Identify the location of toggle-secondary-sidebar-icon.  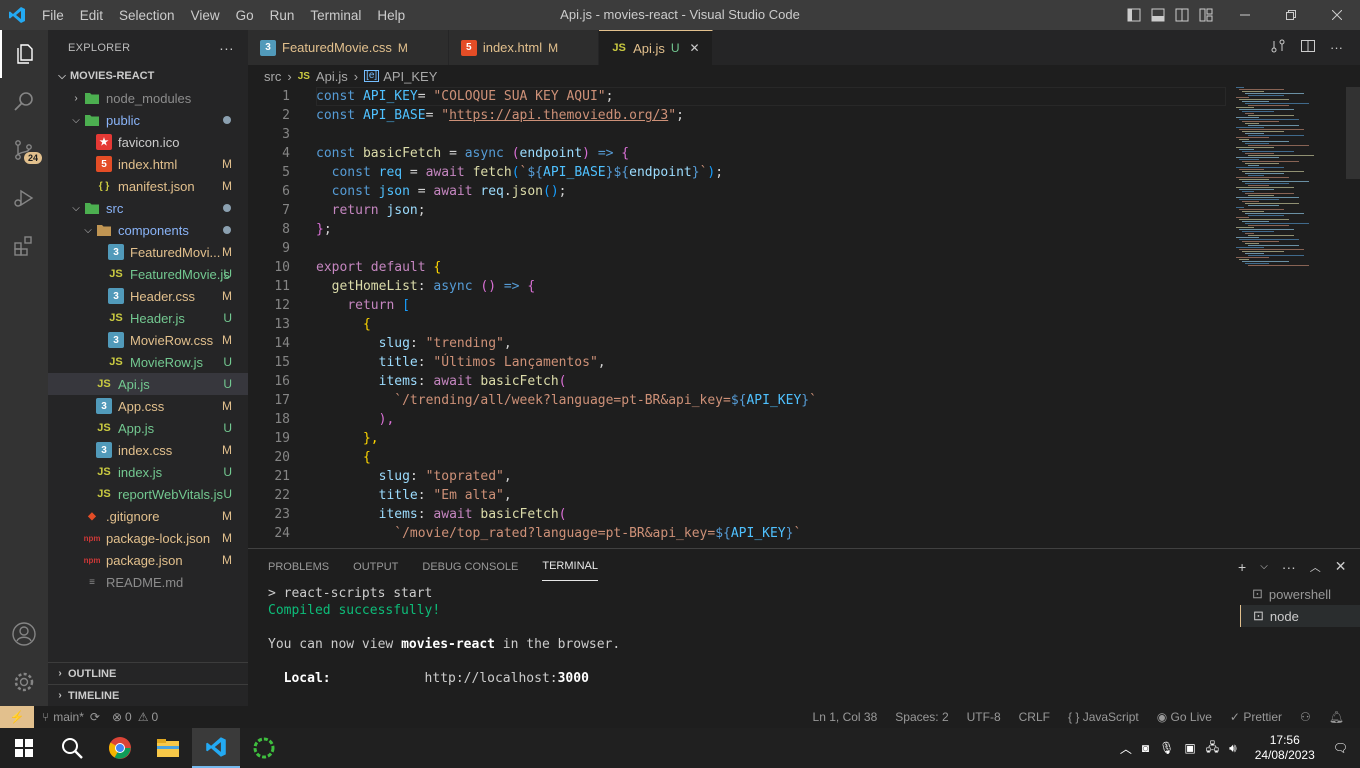
(1182, 15).